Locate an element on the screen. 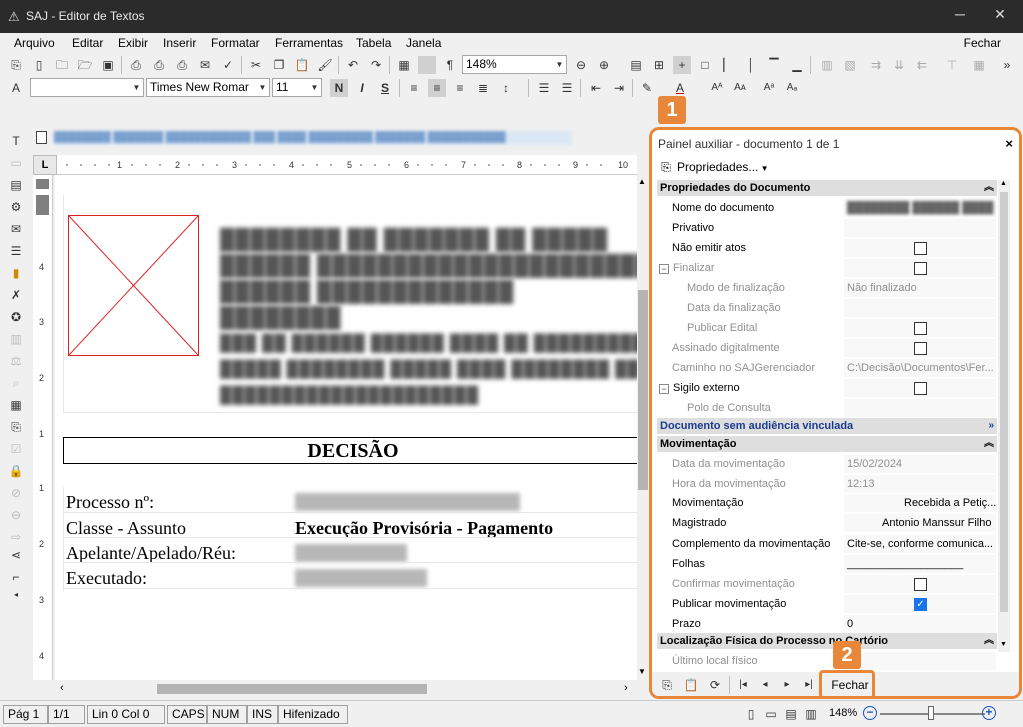 This screenshot has width=1023, height=727. document-vertical-scrollbar: ▲ ▼ is located at coordinates (643, 427).